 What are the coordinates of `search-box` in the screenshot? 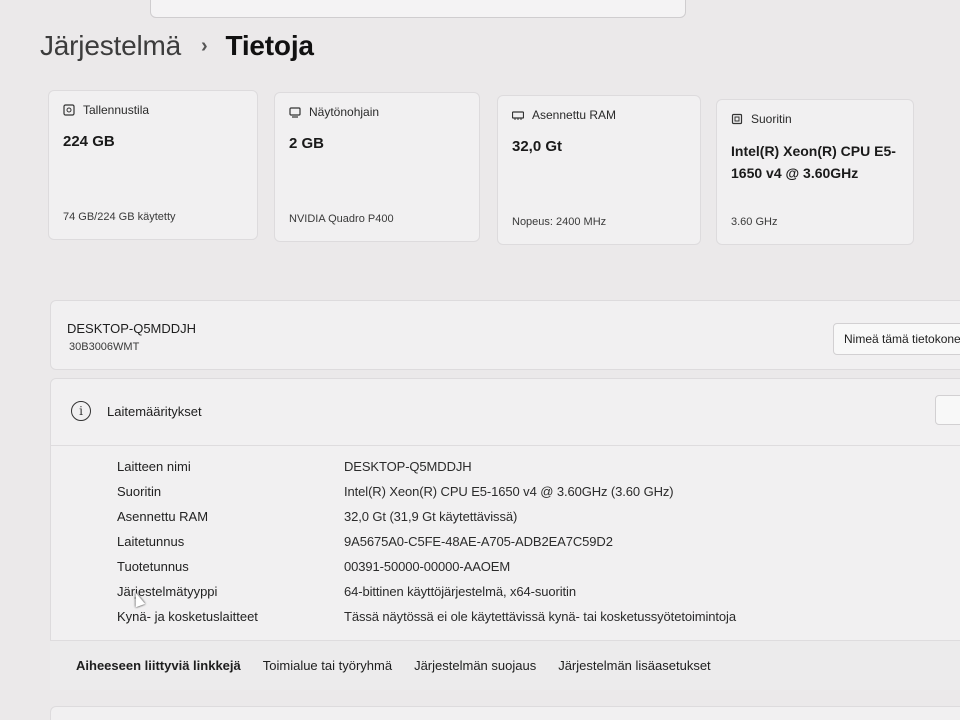 It's located at (418, 9).